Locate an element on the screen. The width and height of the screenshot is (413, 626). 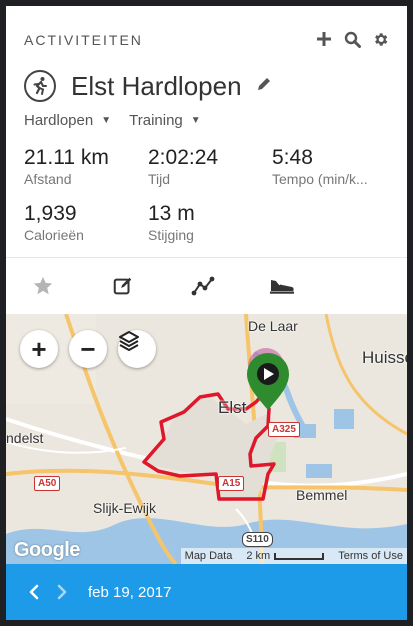
activity-date: feb 19, 2017 is located at coordinates (130, 592).